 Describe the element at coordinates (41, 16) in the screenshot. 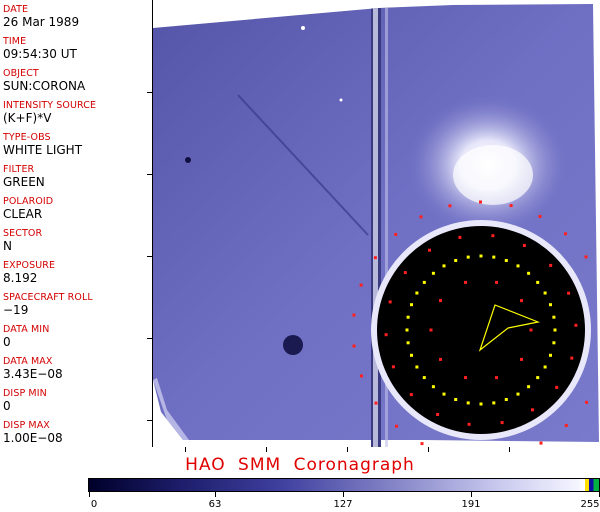

I see `metadata-field: DATE 26 Mar 1989` at that location.